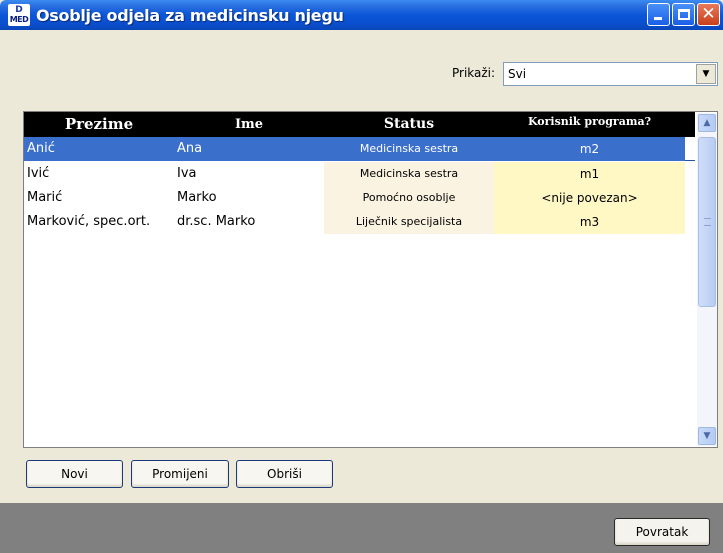 The image size is (723, 553). I want to click on table-row: Anić Ana Medicinska sestra m2, so click(359, 149).